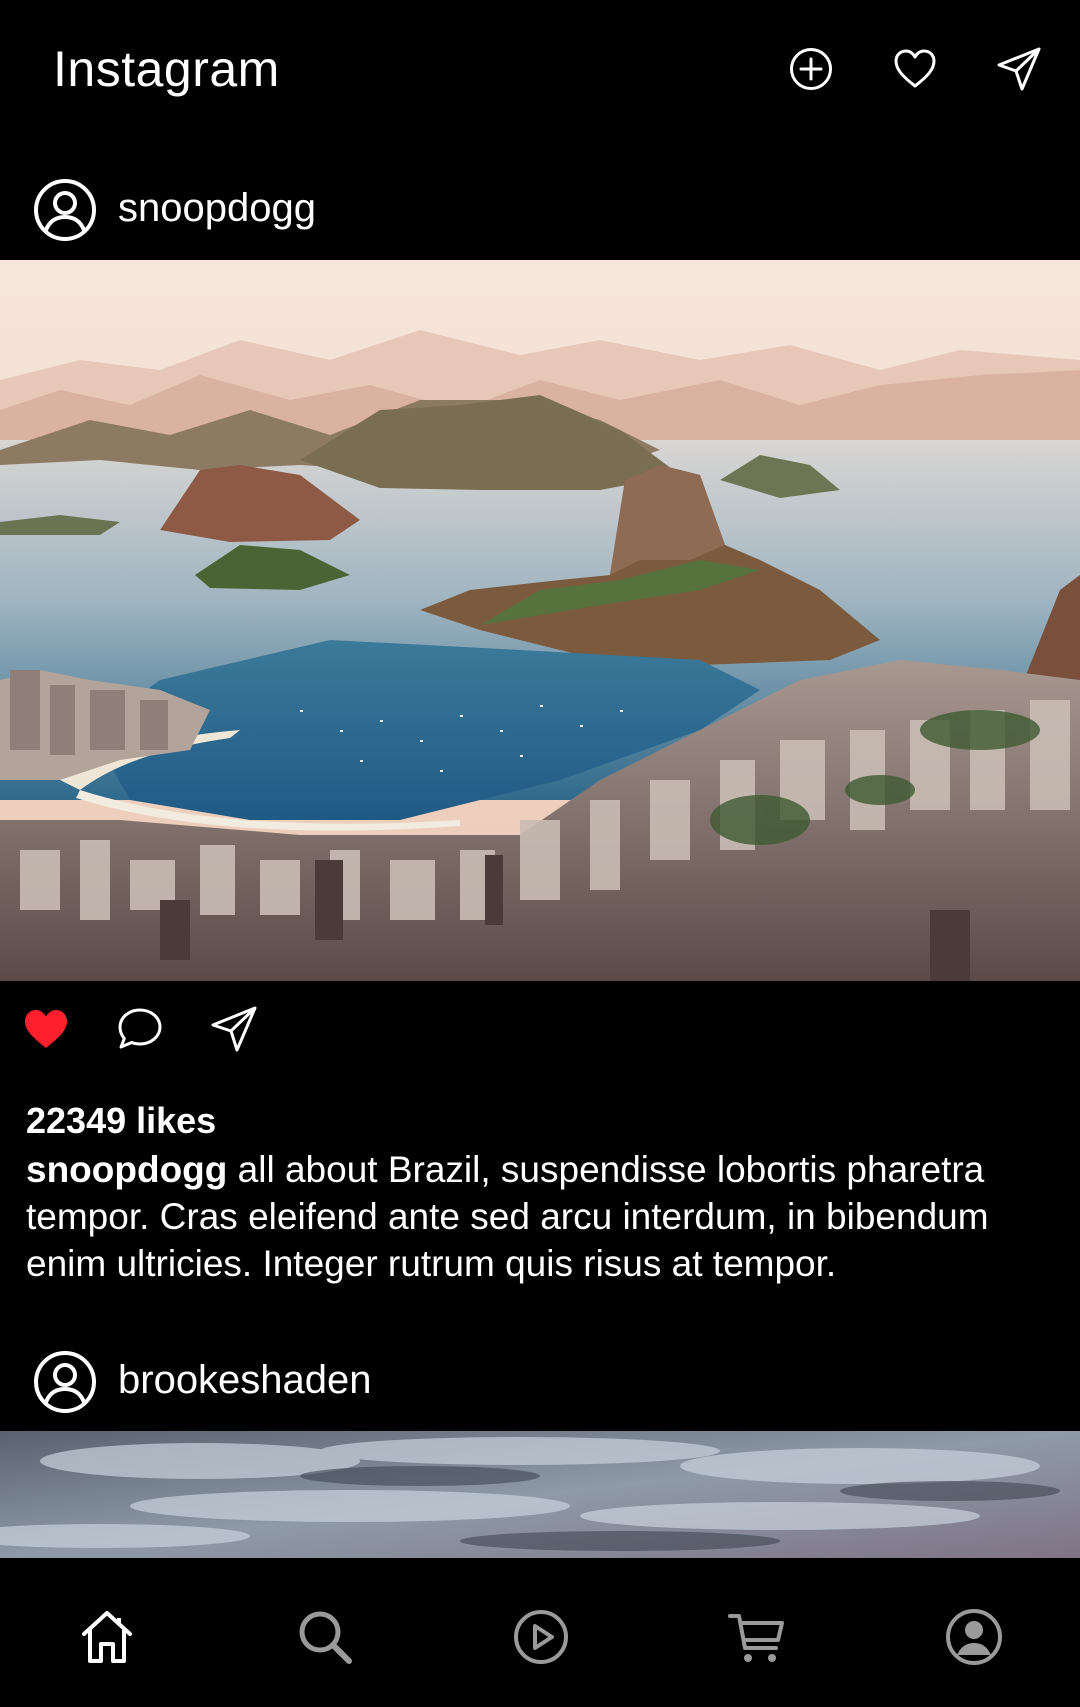 Image resolution: width=1080 pixels, height=1707 pixels. I want to click on nav-reels, so click(541, 1637).